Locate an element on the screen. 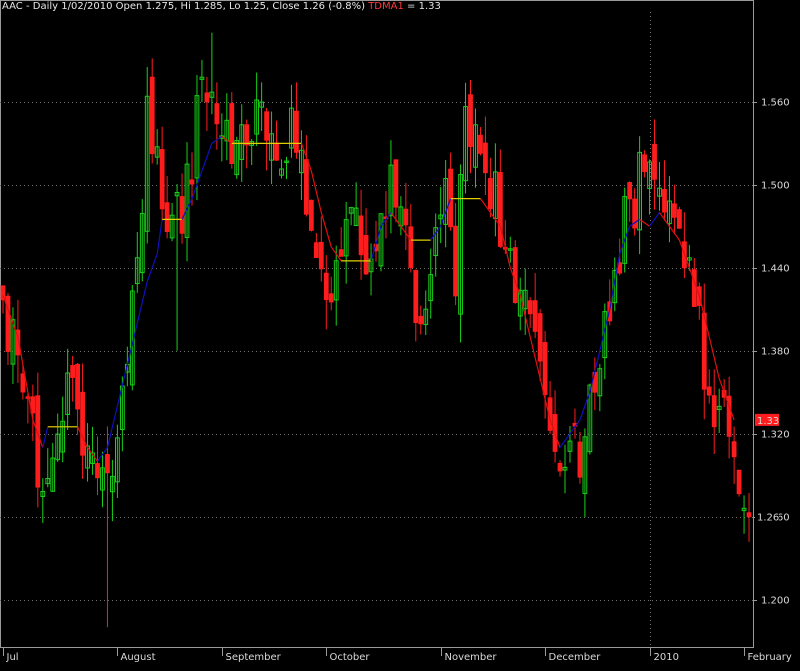 The width and height of the screenshot is (800, 671). x-tick-label: August is located at coordinates (138, 657).